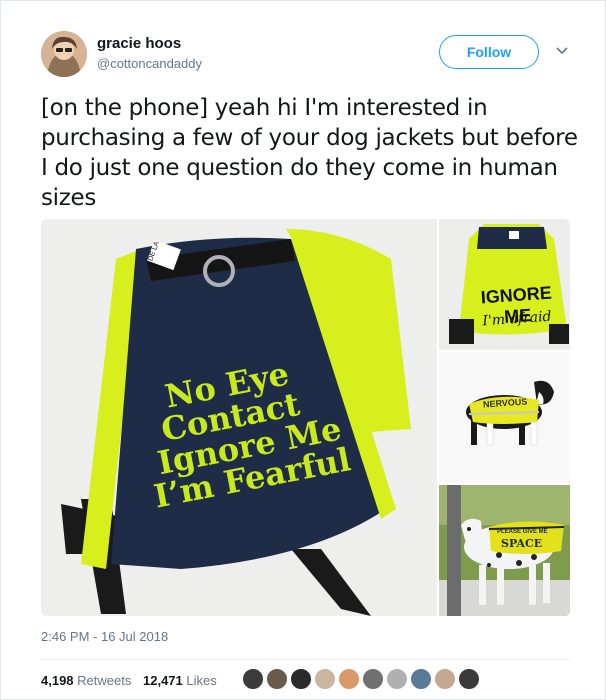  Describe the element at coordinates (139, 43) in the screenshot. I see `author-name: gracie hoos` at that location.